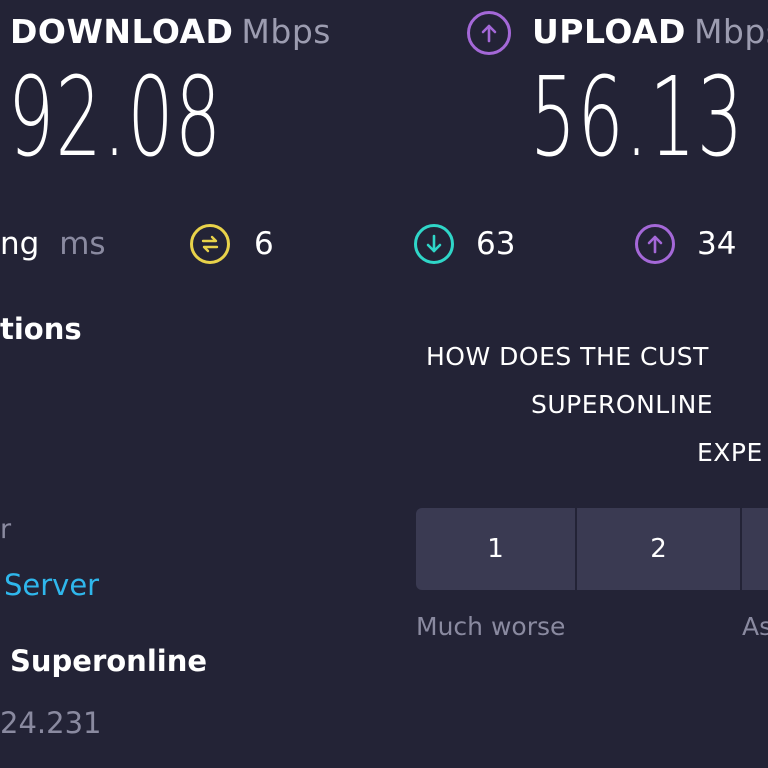 This screenshot has height=768, width=768. I want to click on upload-latency-value: 34, so click(717, 244).